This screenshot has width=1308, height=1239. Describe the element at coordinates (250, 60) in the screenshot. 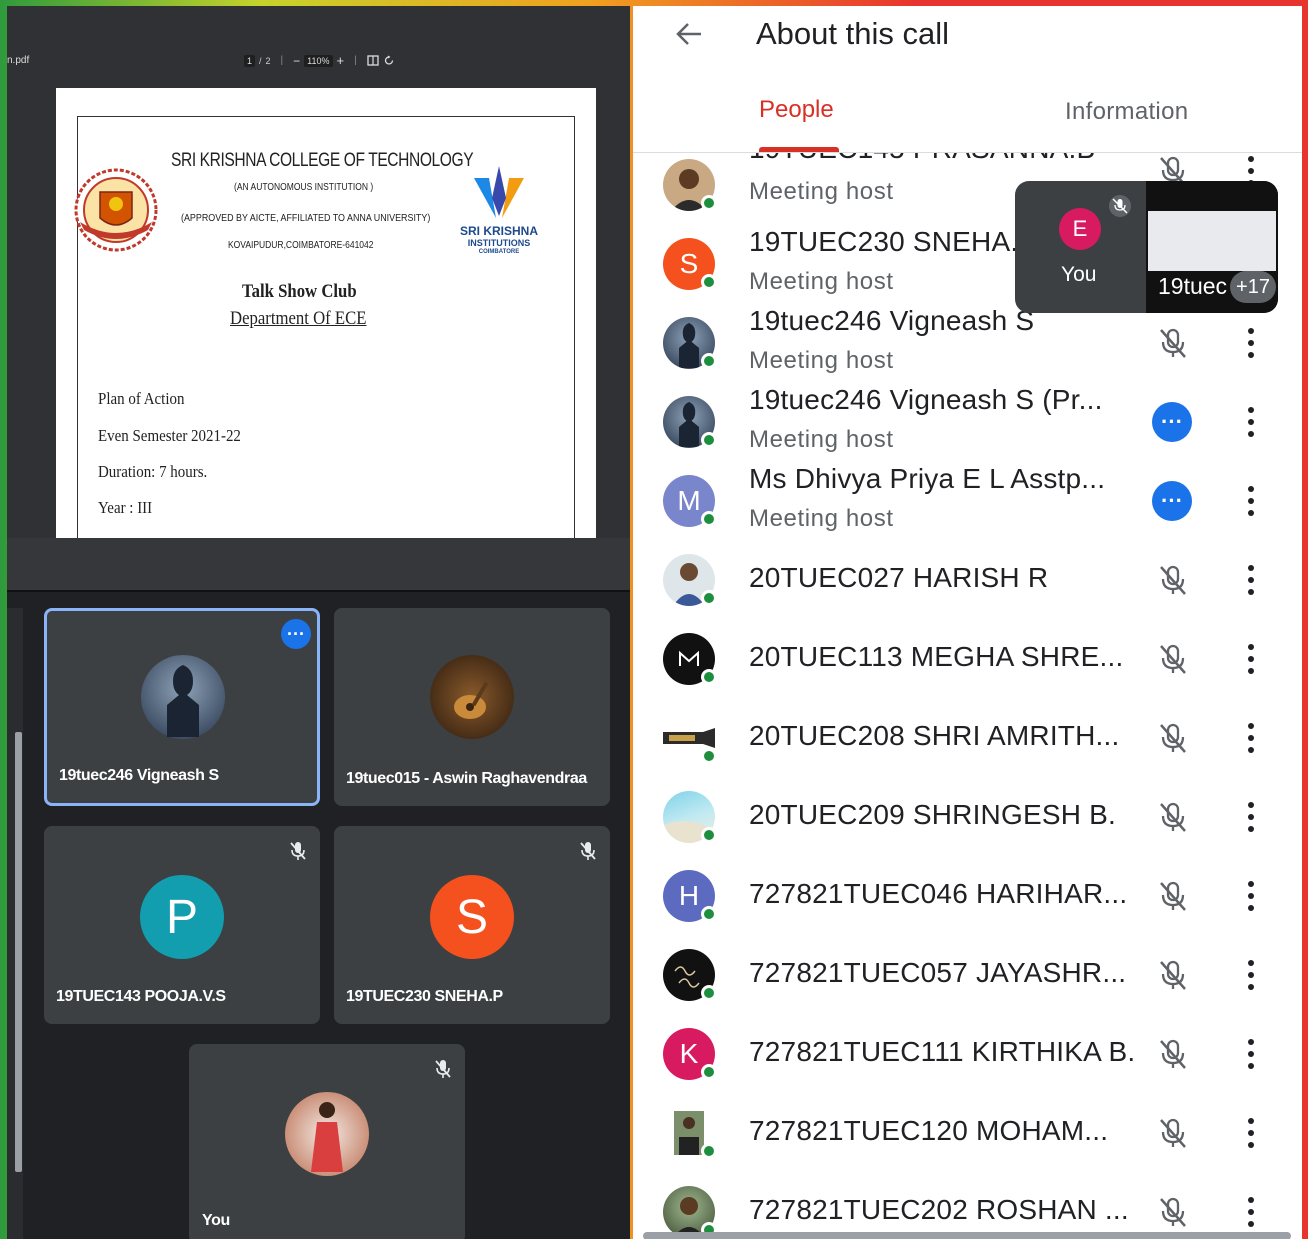

I see `page-number-input: 1` at that location.